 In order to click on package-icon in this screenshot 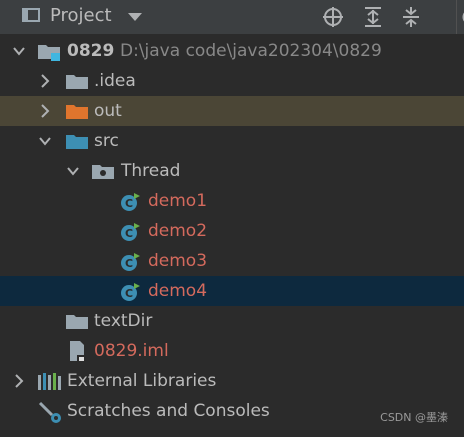, I will do `click(103, 172)`.